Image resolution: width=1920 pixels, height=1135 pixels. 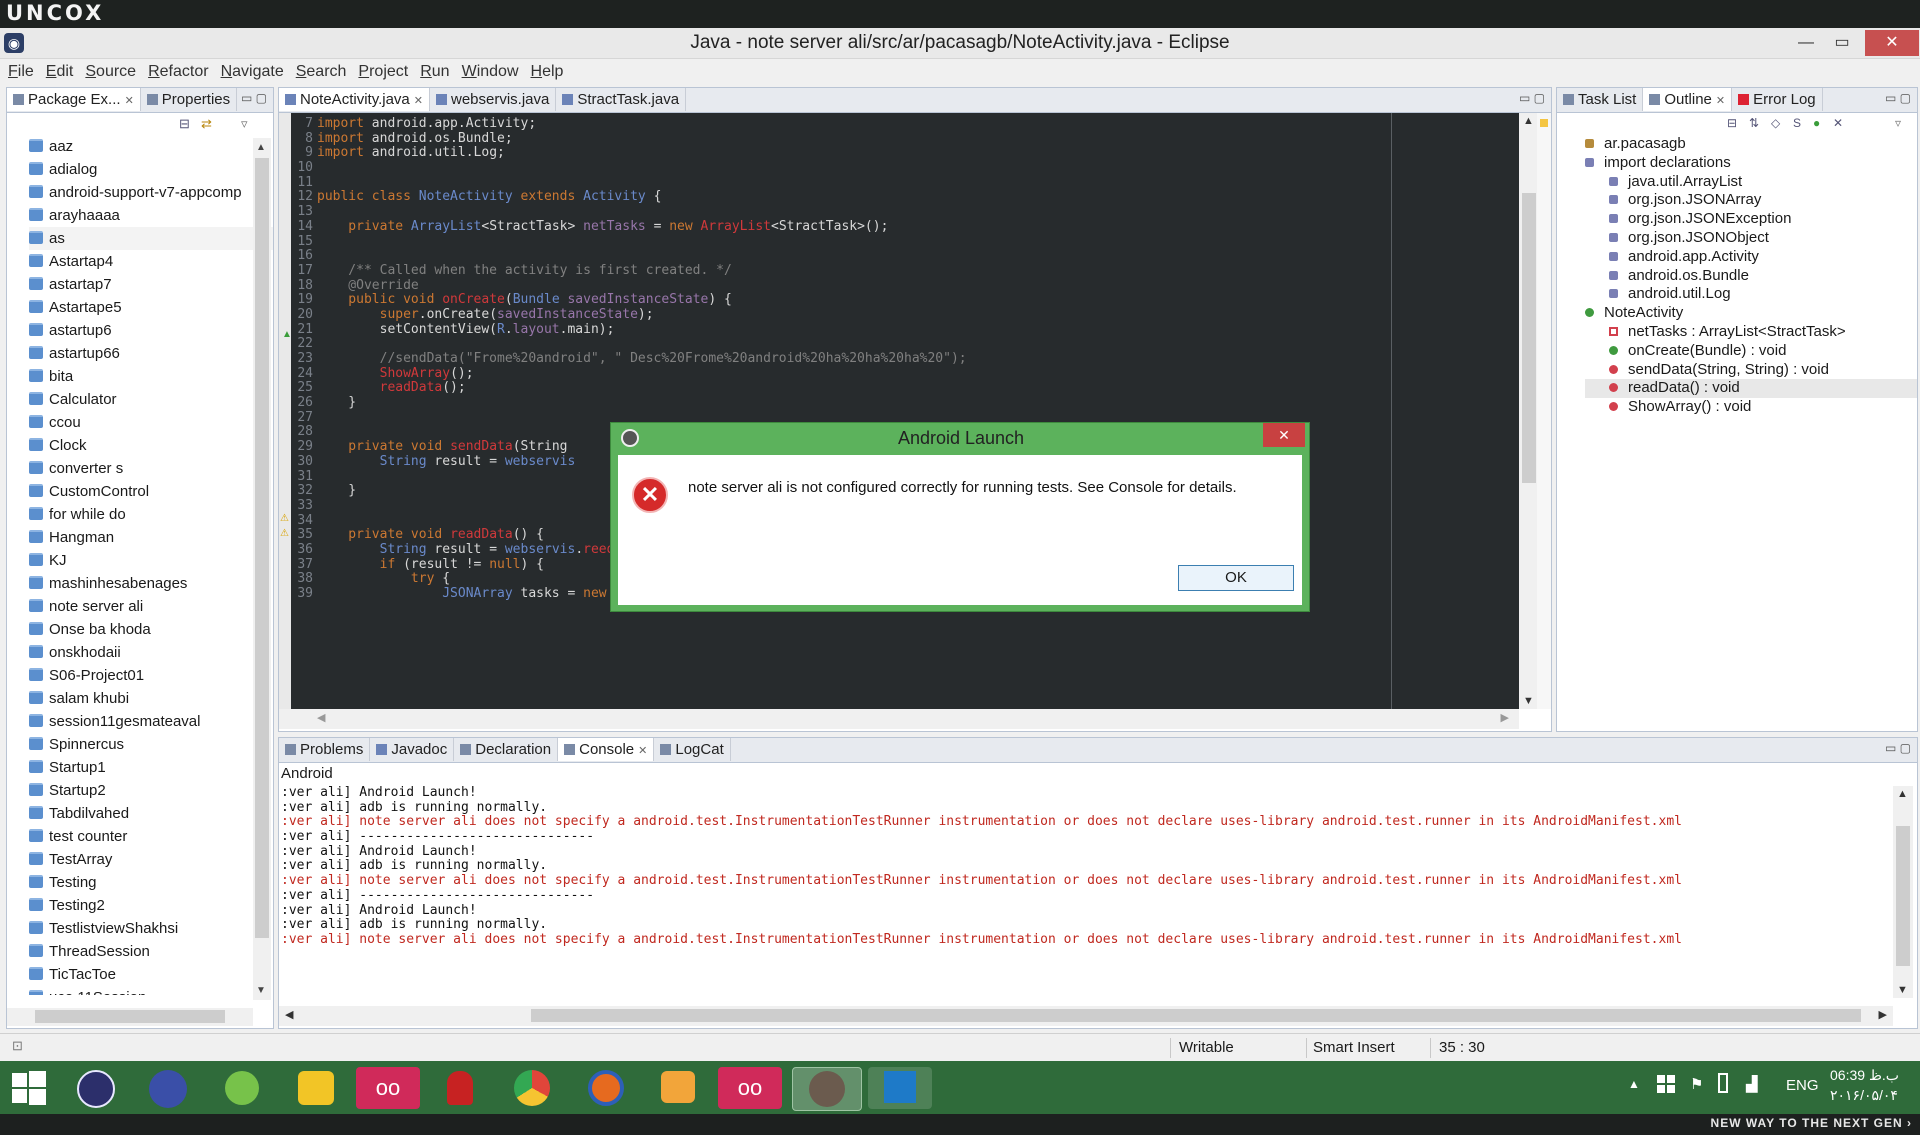 What do you see at coordinates (151, 675) in the screenshot?
I see `tree-item: S06-Project01` at bounding box center [151, 675].